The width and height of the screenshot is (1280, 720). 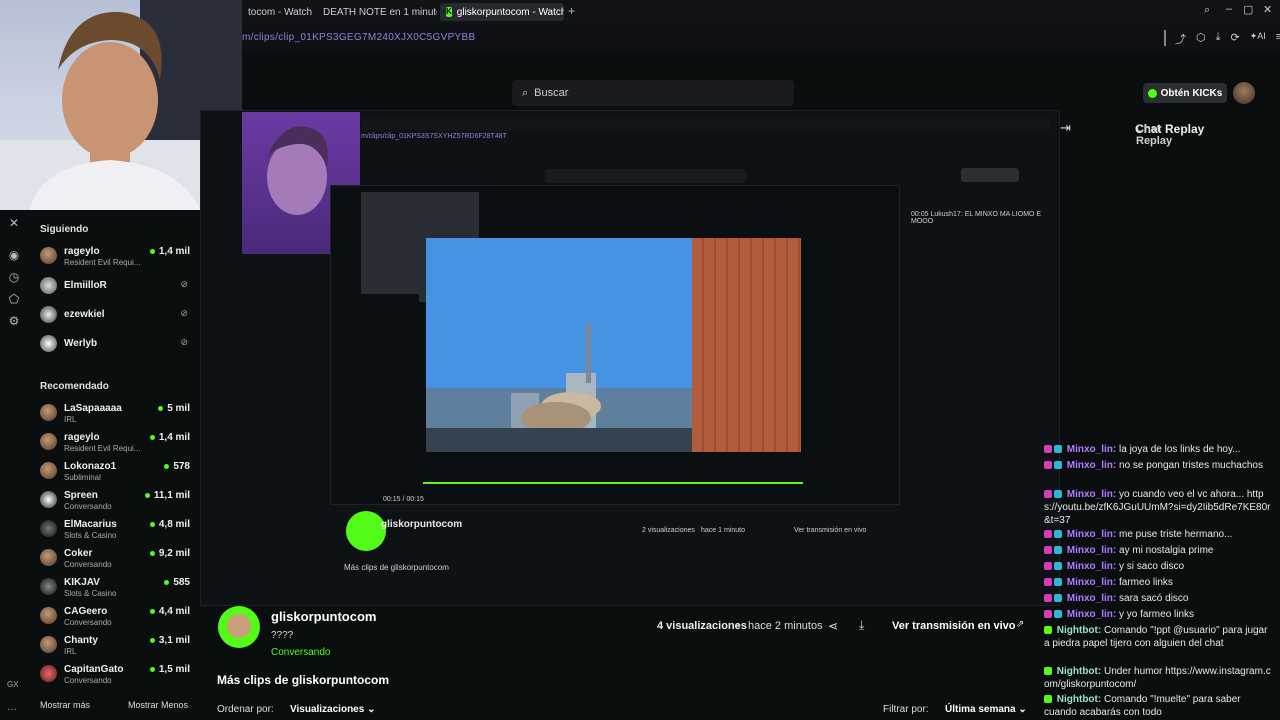 What do you see at coordinates (277, 12) in the screenshot?
I see `browser-tab: tocom - Watch` at bounding box center [277, 12].